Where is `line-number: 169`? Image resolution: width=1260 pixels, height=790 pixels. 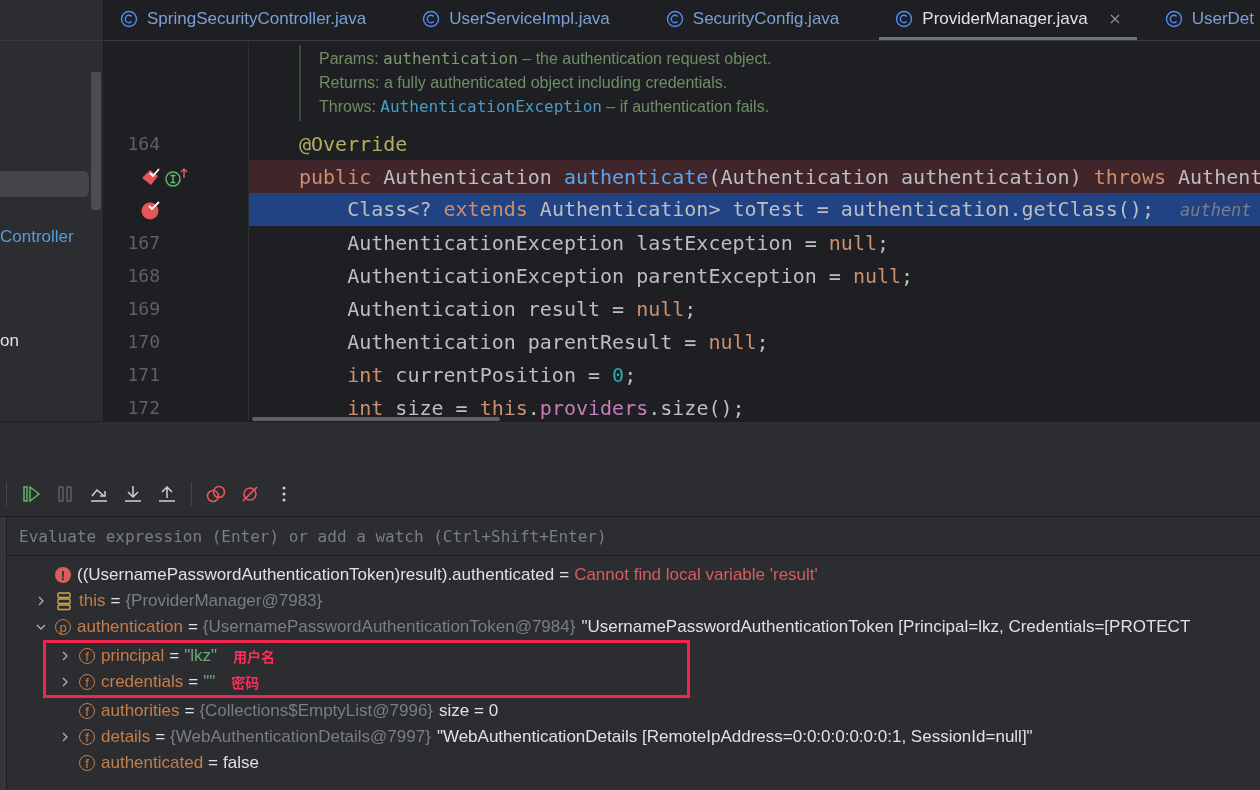 line-number: 169 is located at coordinates (143, 308).